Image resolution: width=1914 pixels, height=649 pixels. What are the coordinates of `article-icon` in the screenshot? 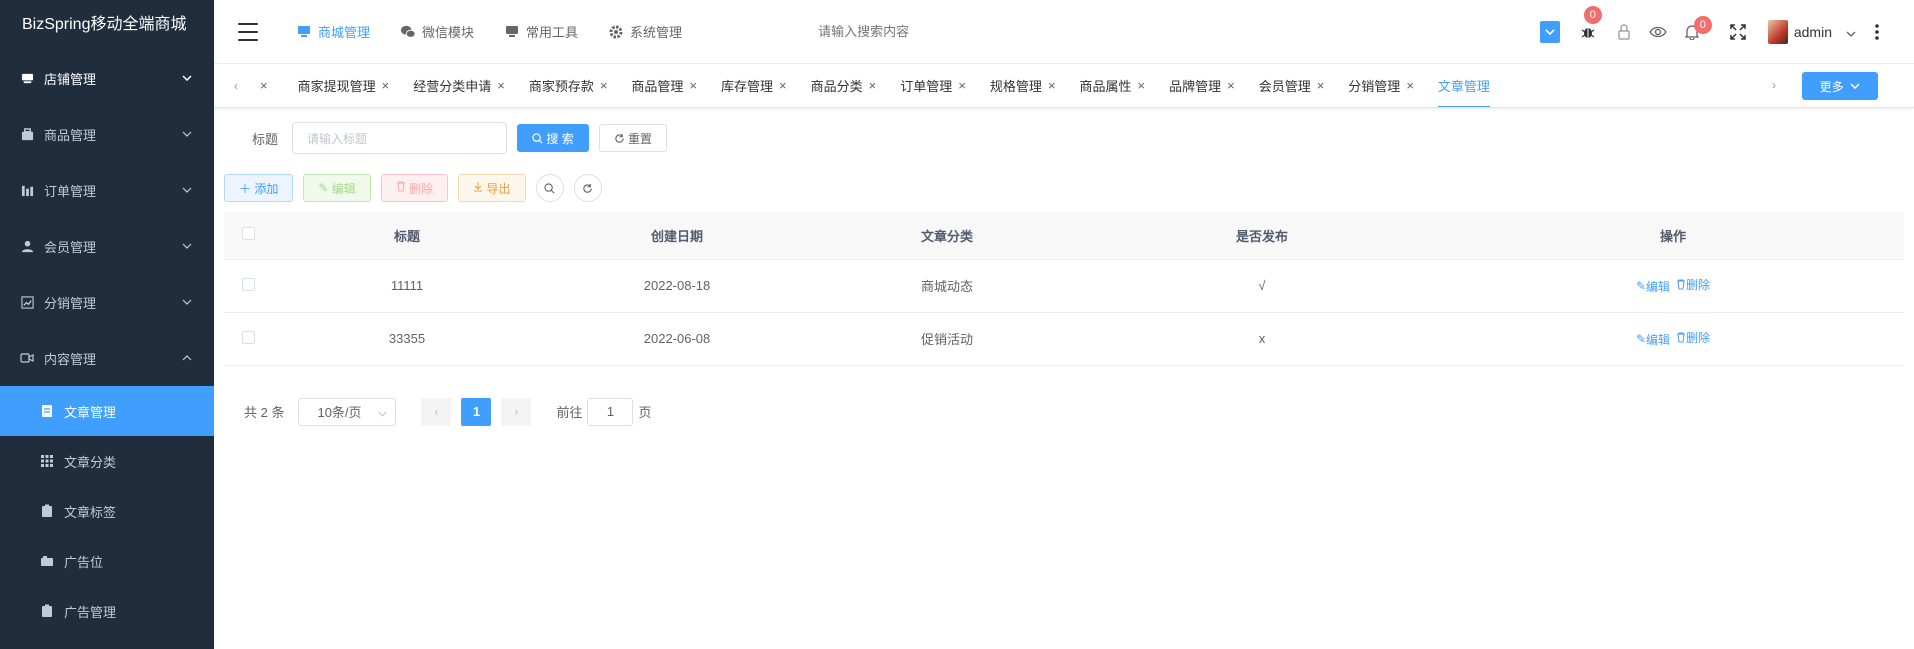 It's located at (47, 411).